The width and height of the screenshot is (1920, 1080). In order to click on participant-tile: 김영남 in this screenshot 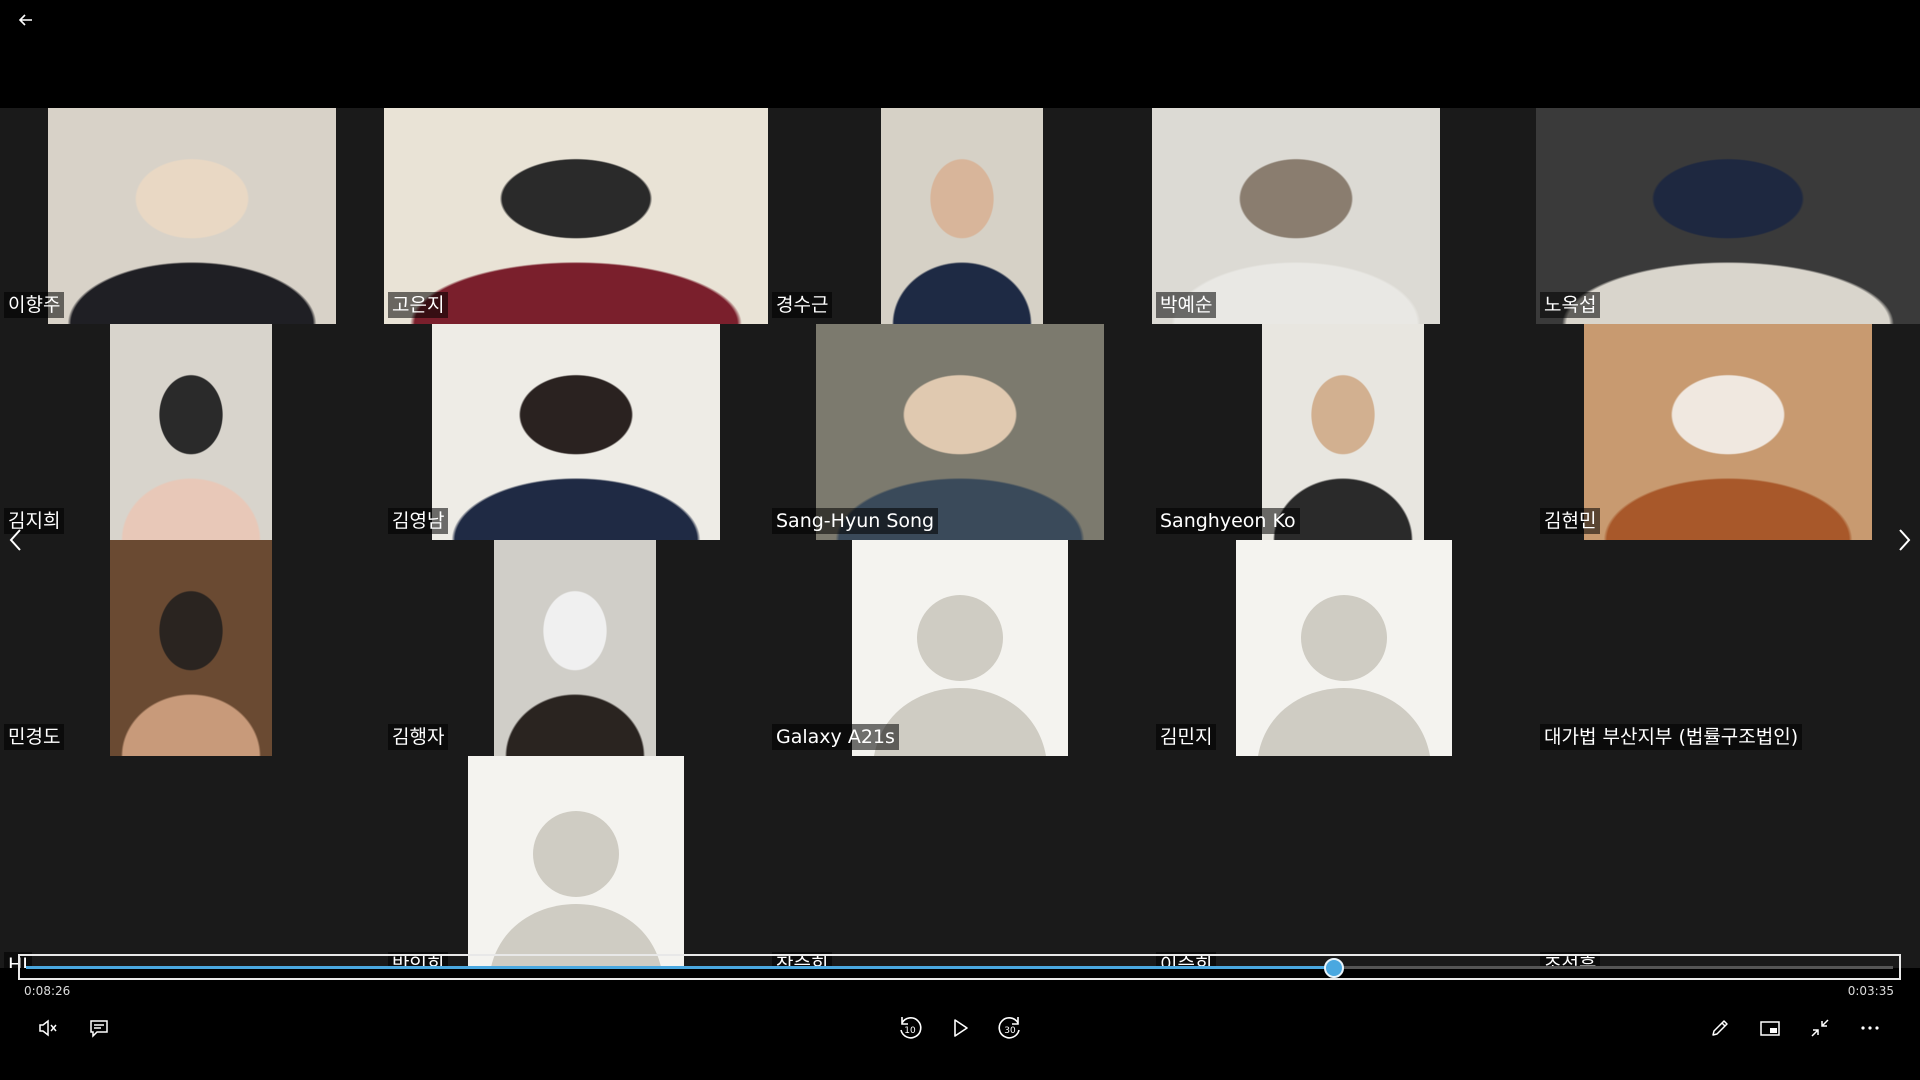, I will do `click(576, 432)`.